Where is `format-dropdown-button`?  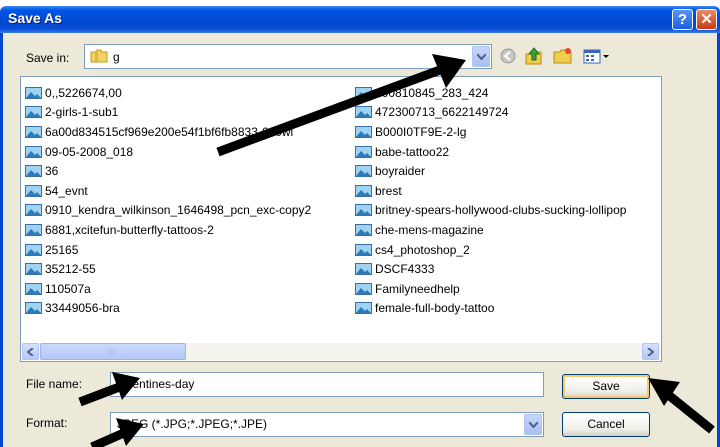 format-dropdown-button is located at coordinates (533, 424).